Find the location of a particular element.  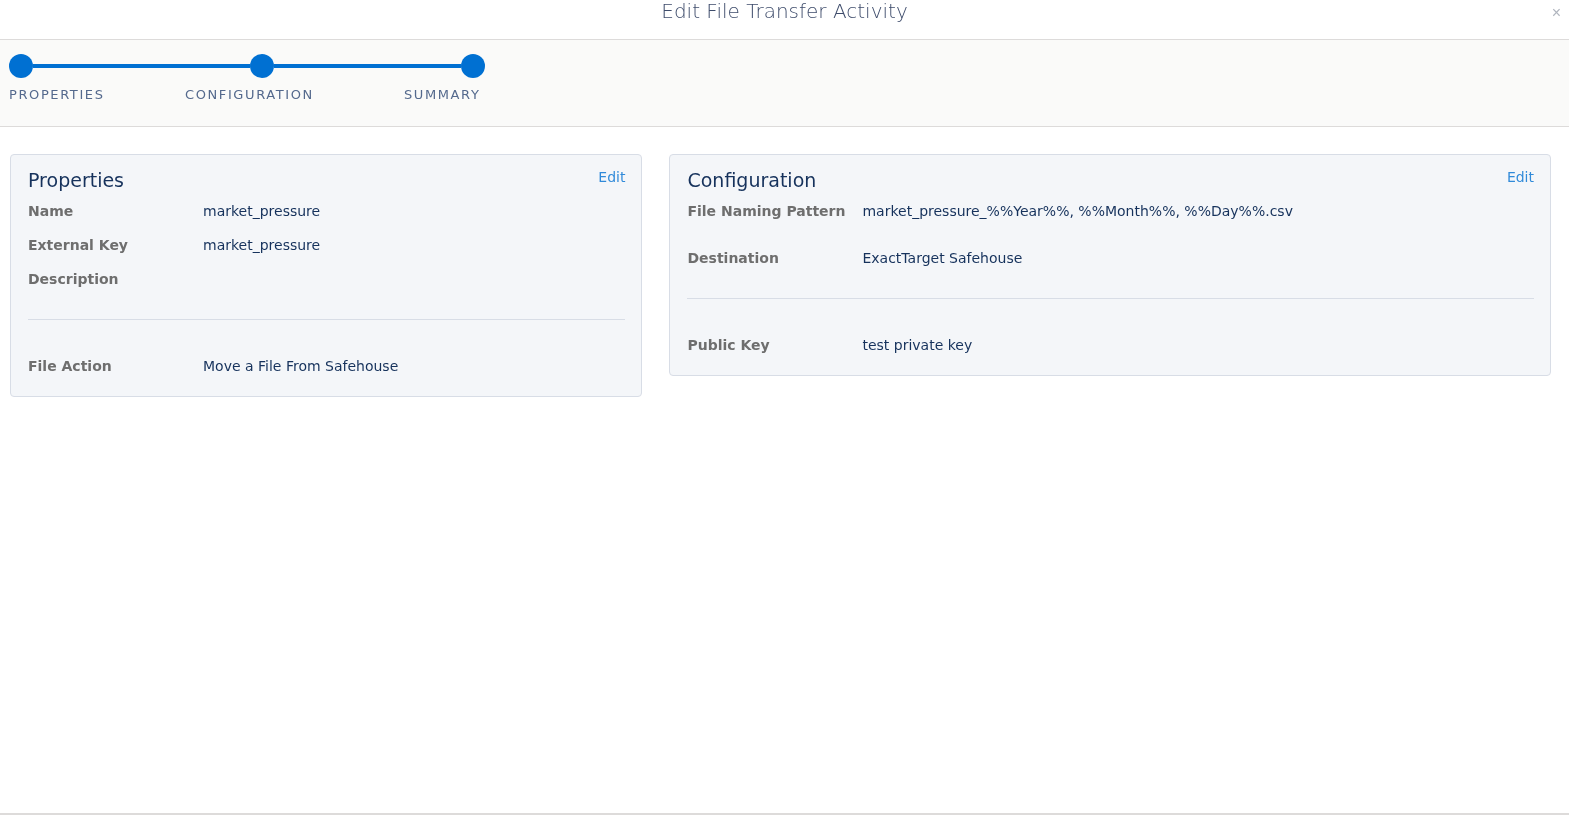

step-label: SUMMARY is located at coordinates (464, 94).